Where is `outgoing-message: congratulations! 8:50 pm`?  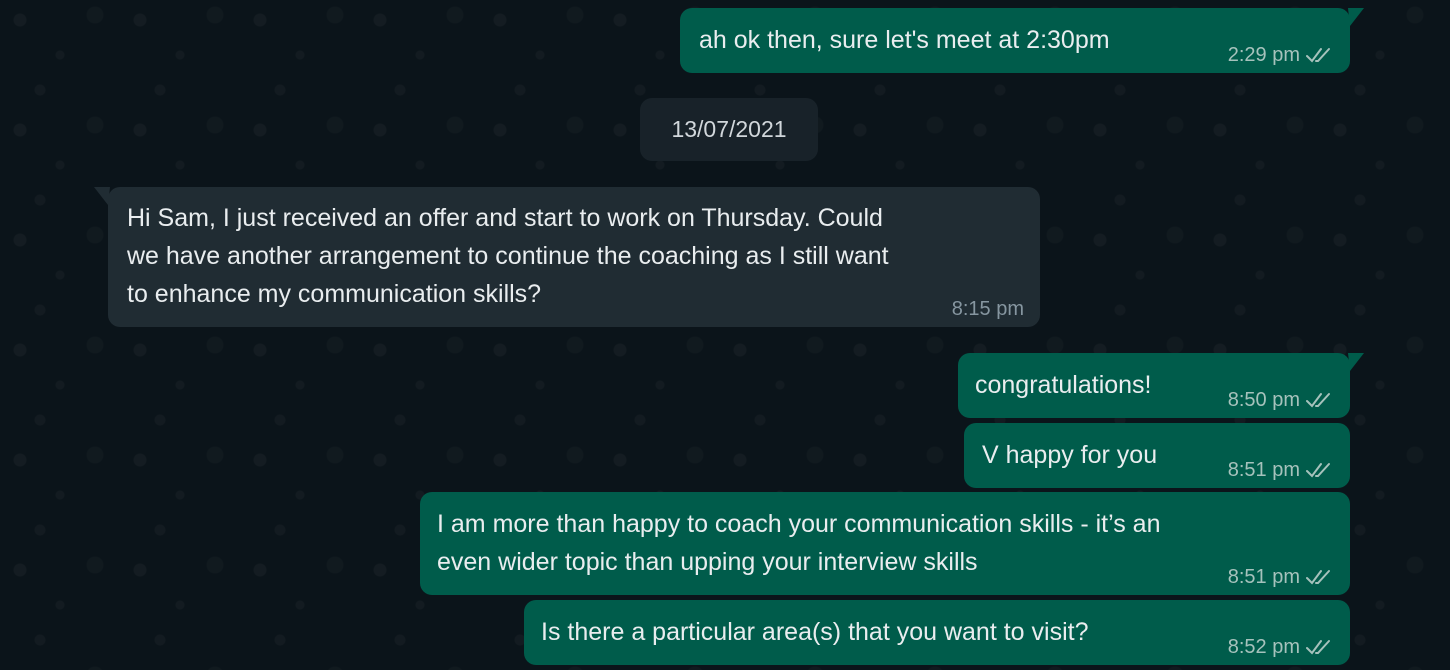 outgoing-message: congratulations! 8:50 pm is located at coordinates (1161, 385).